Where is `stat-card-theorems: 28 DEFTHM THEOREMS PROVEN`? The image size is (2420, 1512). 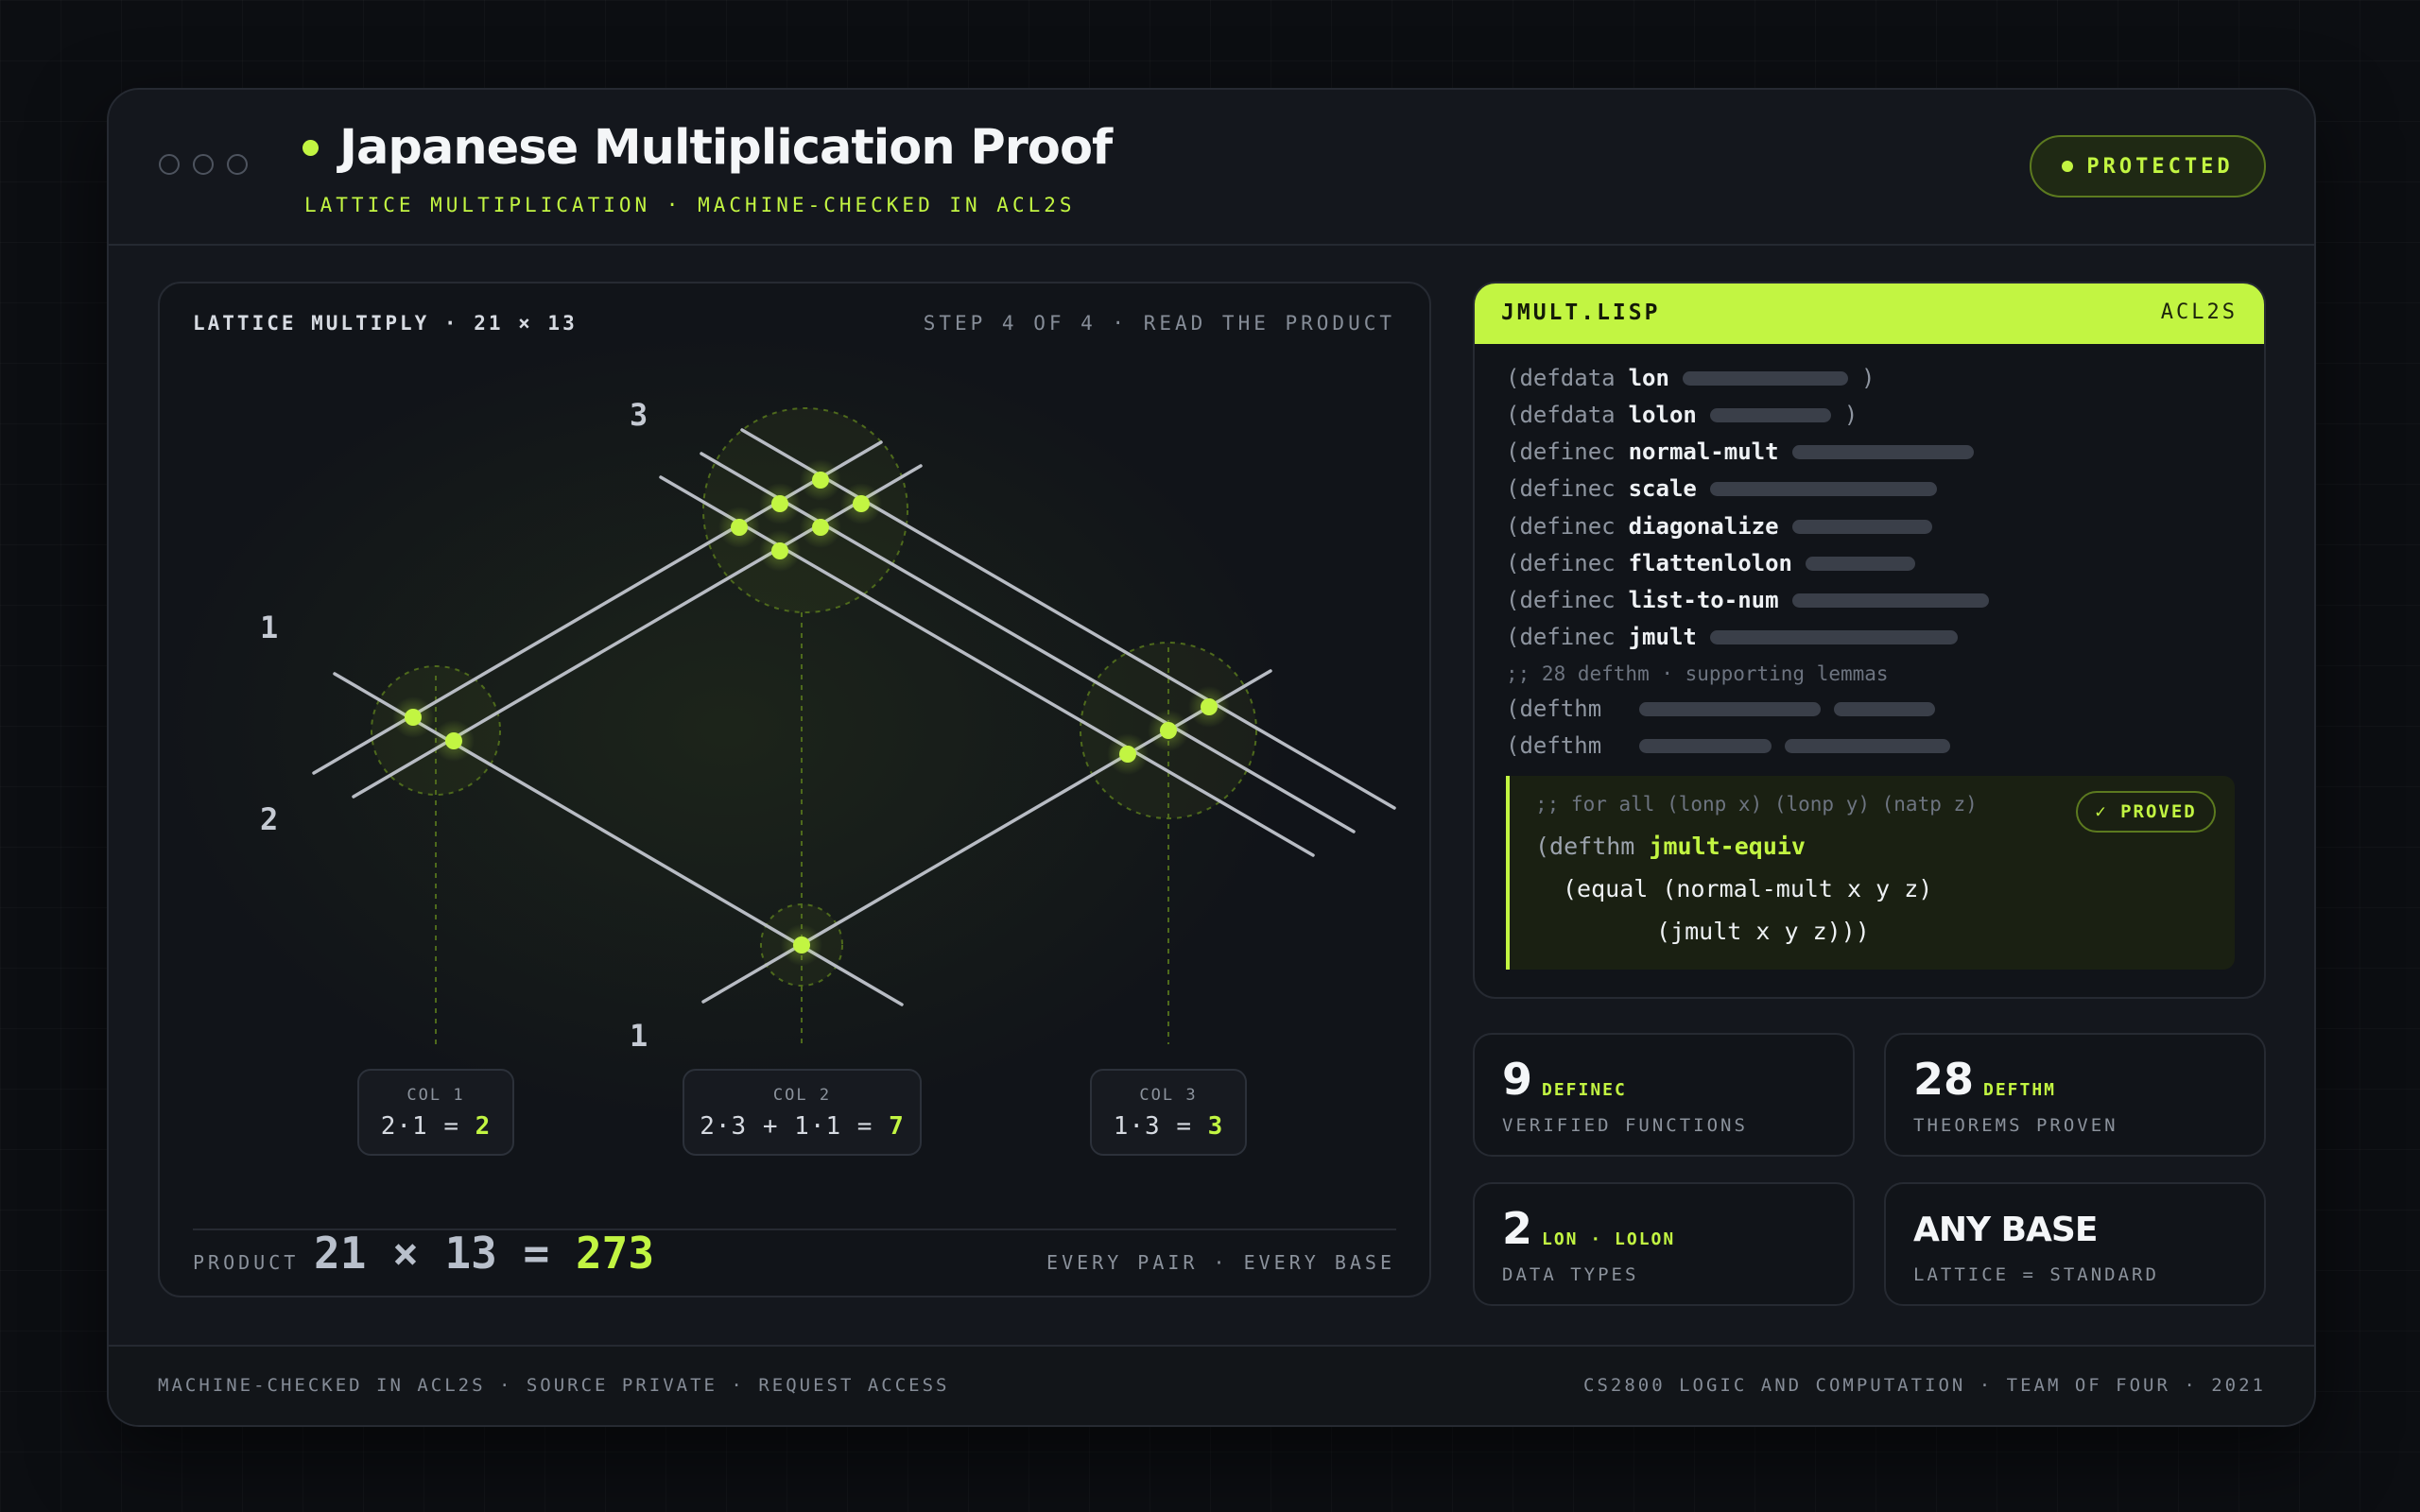
stat-card-theorems: 28 DEFTHM THEOREMS PROVEN is located at coordinates (2075, 1095).